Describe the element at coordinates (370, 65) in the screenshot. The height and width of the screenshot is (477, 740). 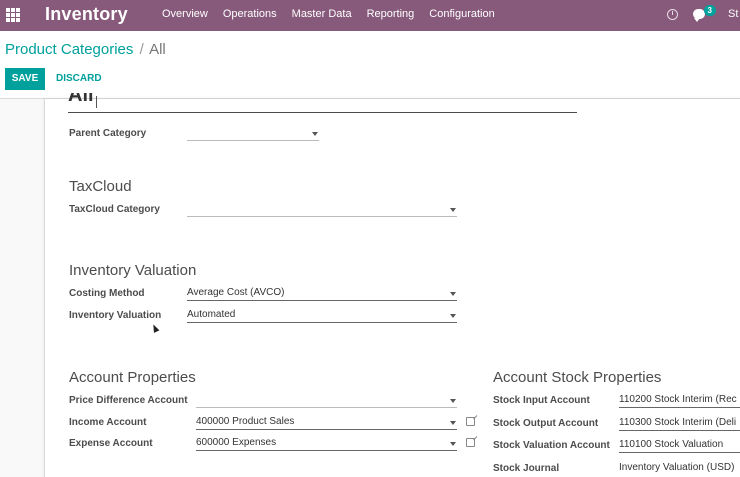
I see `control-panel: Product Categories / All SAVE DISCARD` at that location.